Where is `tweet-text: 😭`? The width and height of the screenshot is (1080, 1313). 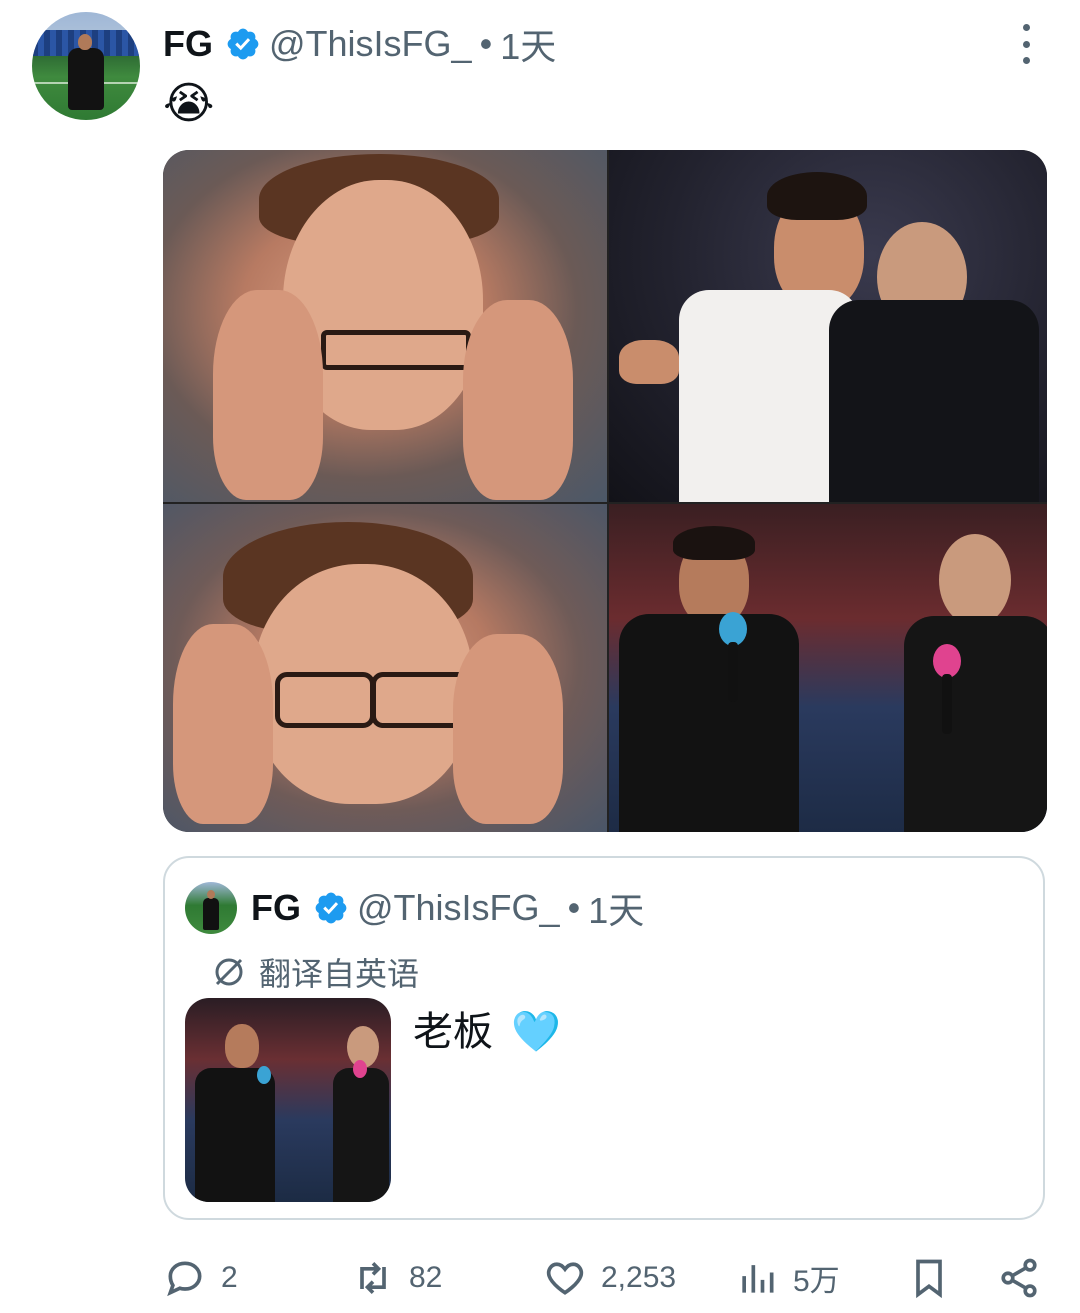 tweet-text: 😭 is located at coordinates (189, 103).